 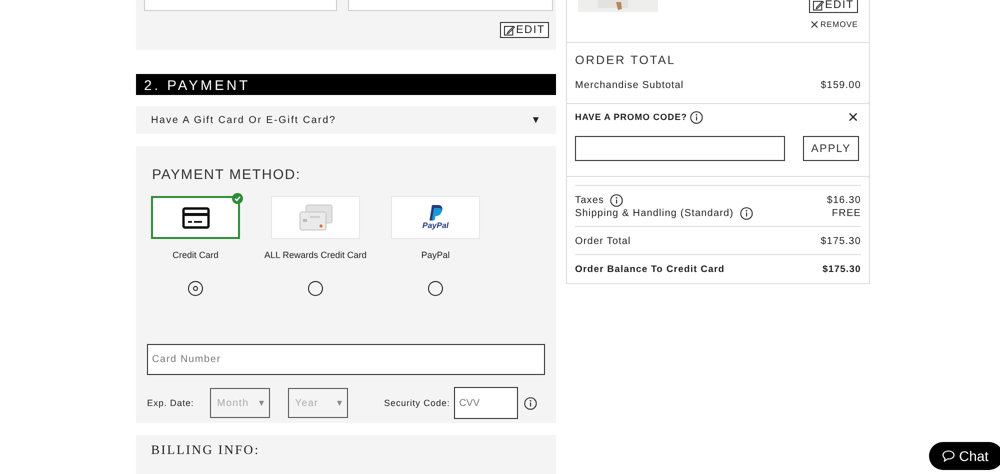 What do you see at coordinates (840, 85) in the screenshot?
I see `subtotal-value: $159.00` at bounding box center [840, 85].